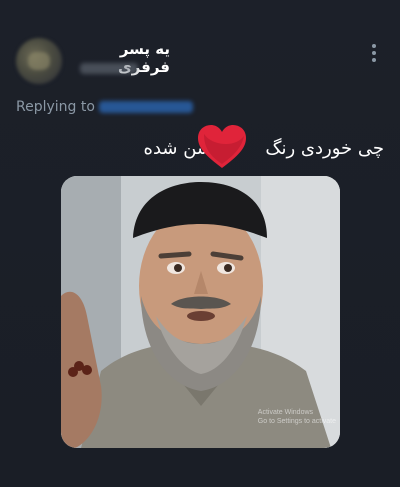 This screenshot has width=400, height=487. Describe the element at coordinates (39, 61) in the screenshot. I see `avatar` at that location.